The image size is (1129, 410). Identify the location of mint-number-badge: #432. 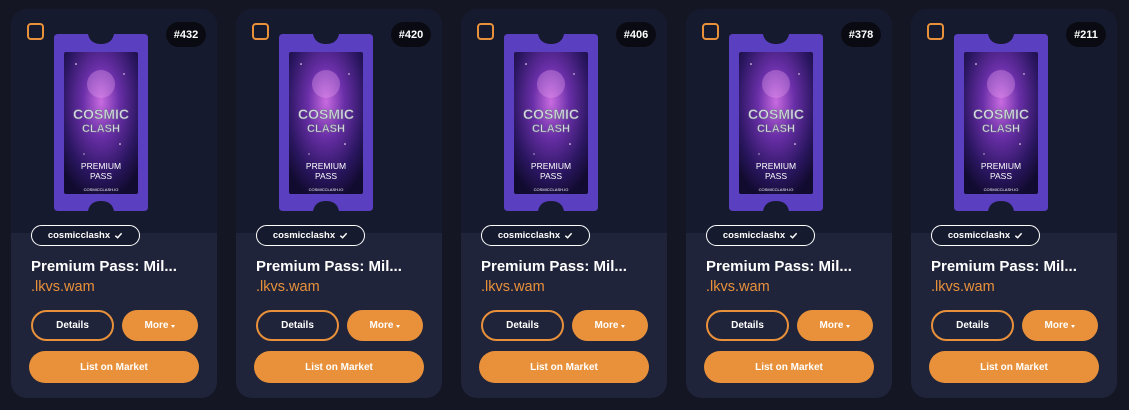
(186, 34).